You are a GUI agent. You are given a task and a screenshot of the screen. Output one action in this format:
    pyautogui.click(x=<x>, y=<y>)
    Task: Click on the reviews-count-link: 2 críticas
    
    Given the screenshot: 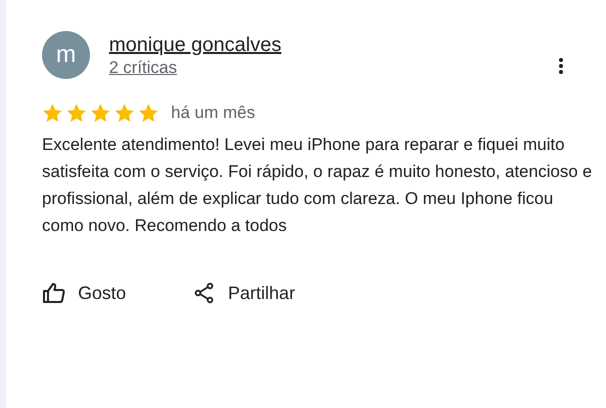 What is the action you would take?
    pyautogui.click(x=195, y=68)
    